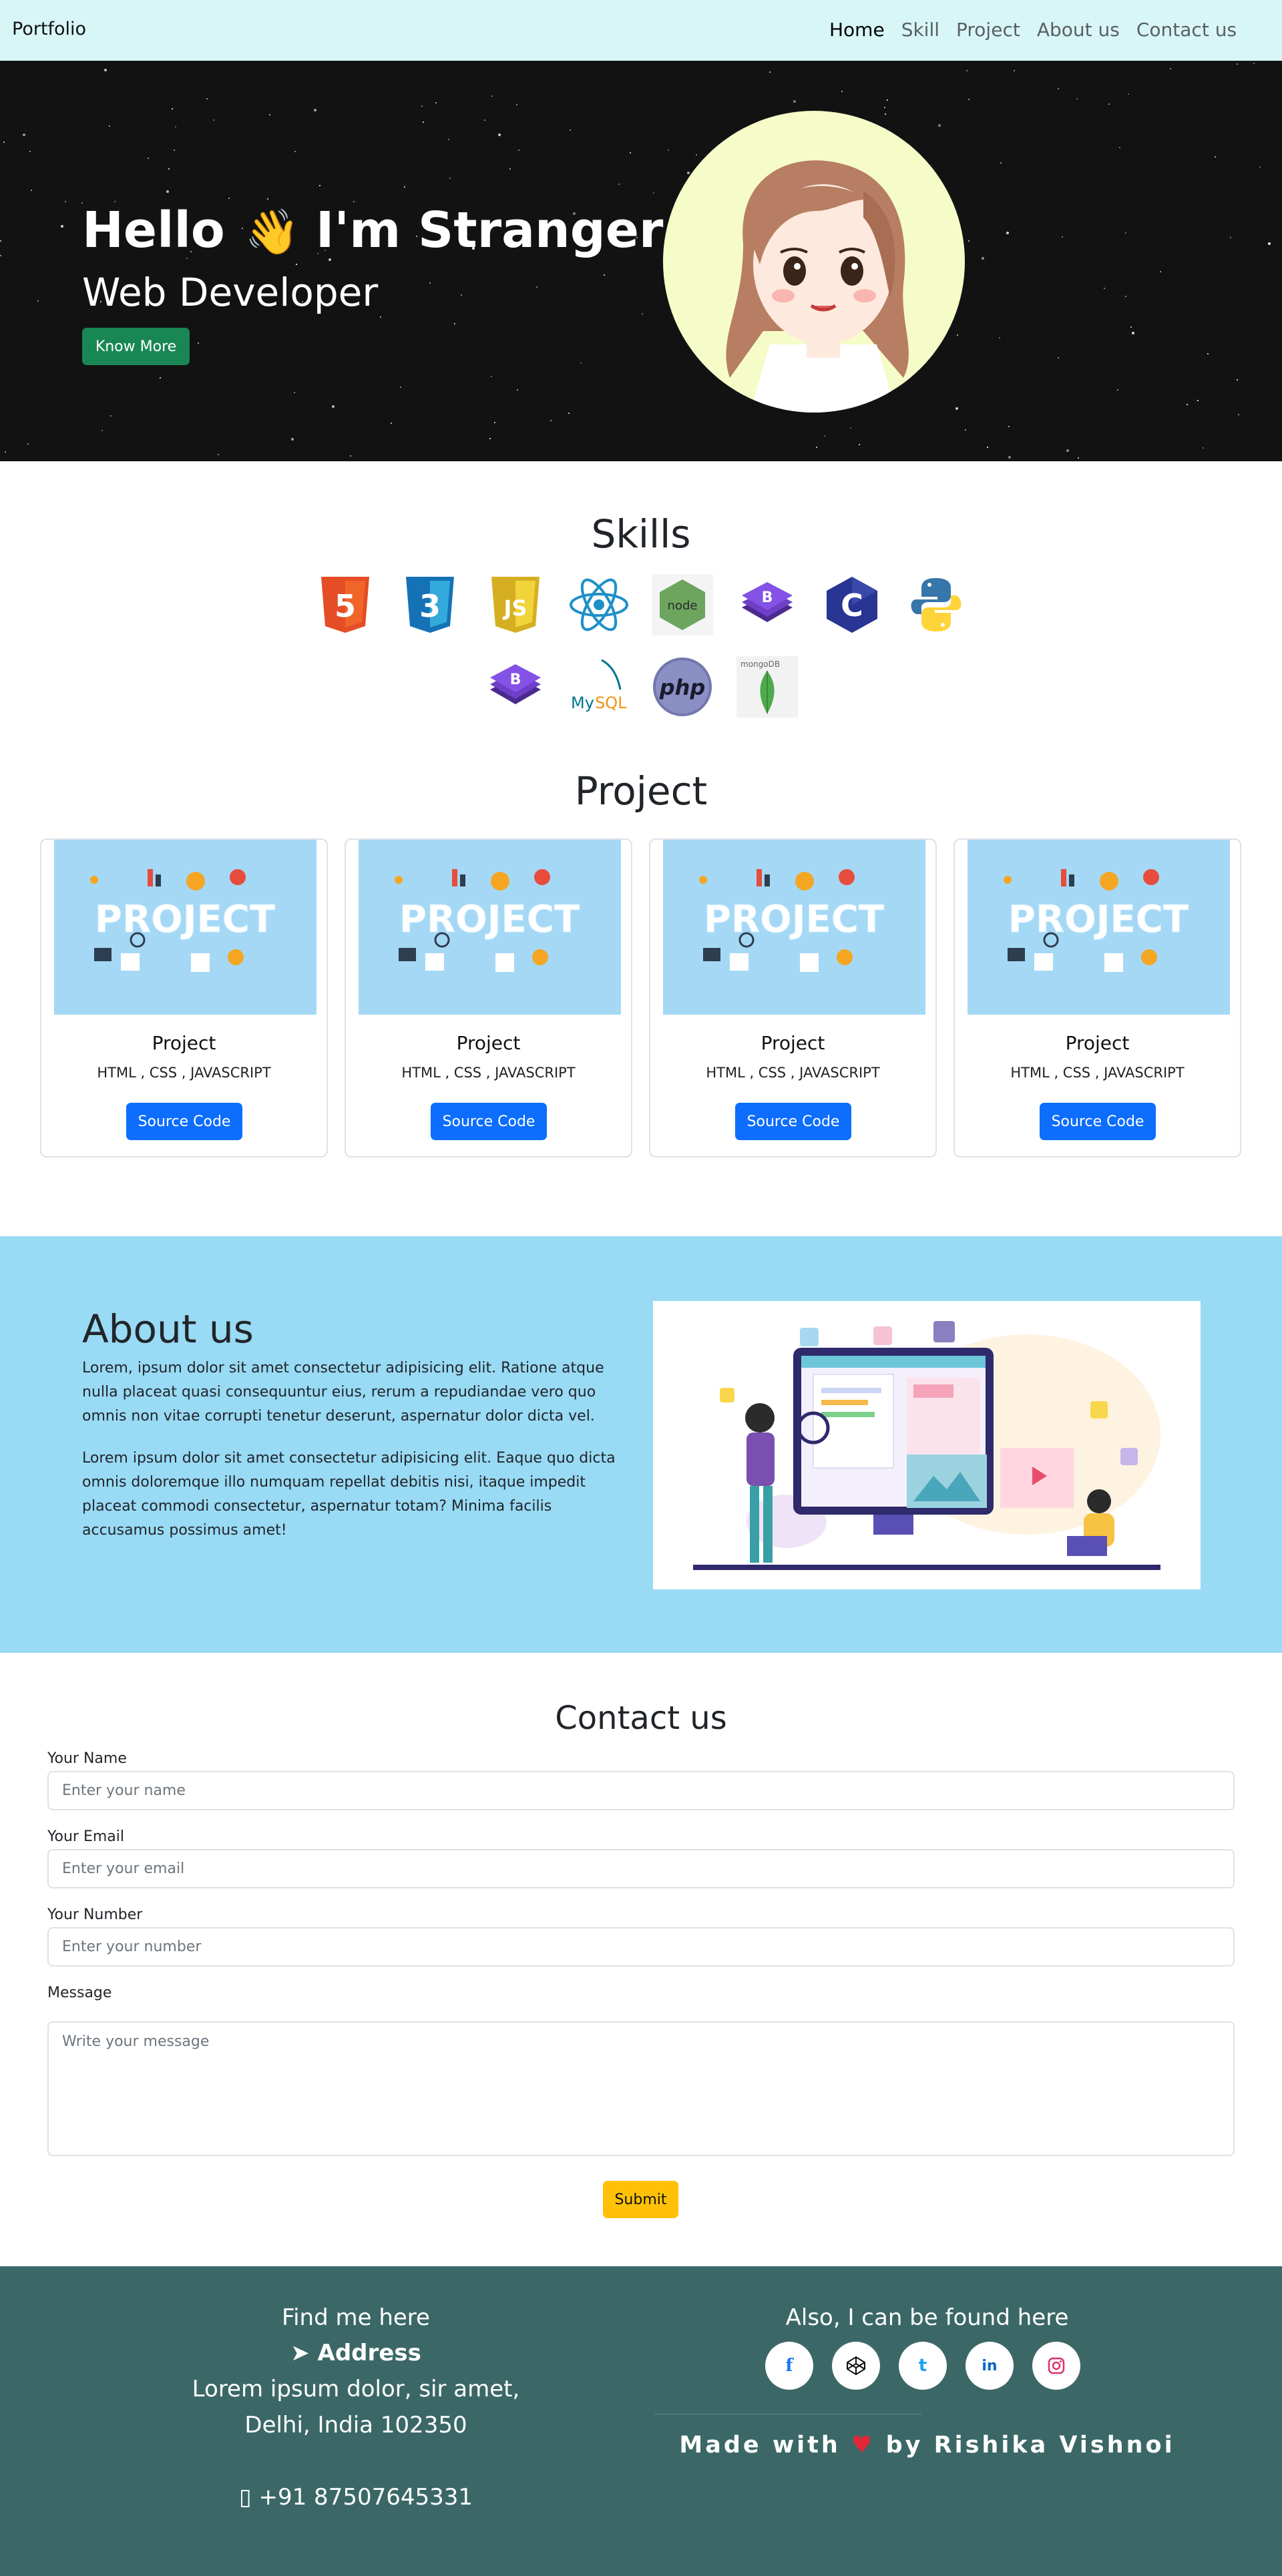 This screenshot has width=1282, height=2576. Describe the element at coordinates (767, 597) in the screenshot. I see `svg-text: B` at that location.